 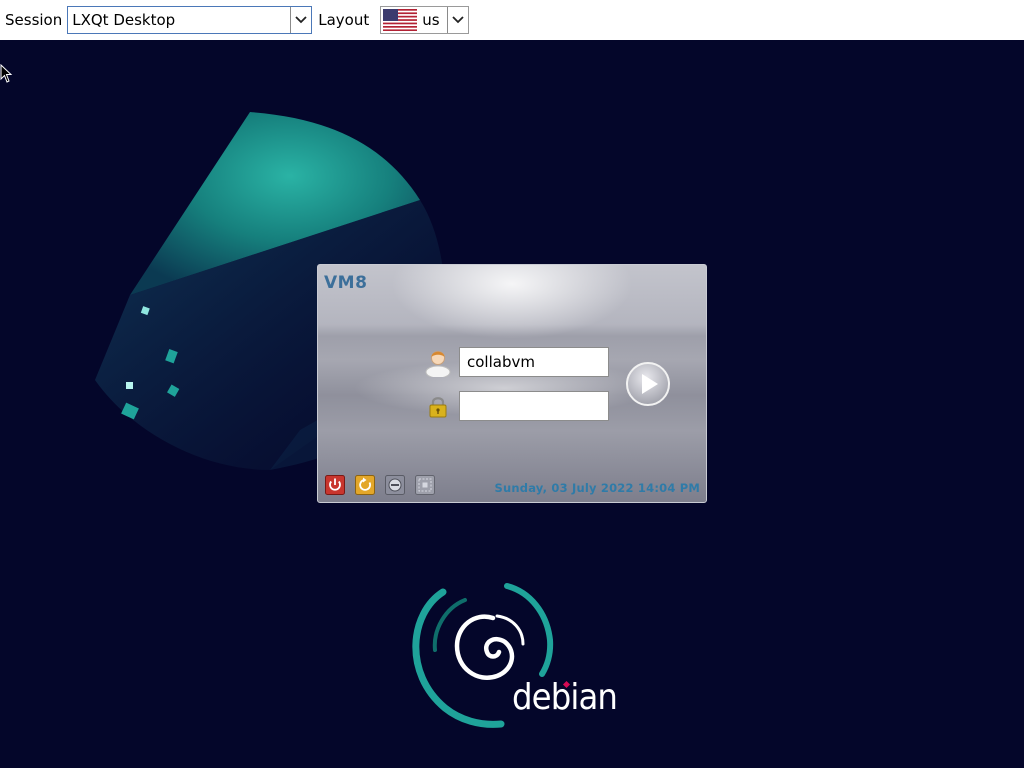 I want to click on login-button, so click(x=648, y=384).